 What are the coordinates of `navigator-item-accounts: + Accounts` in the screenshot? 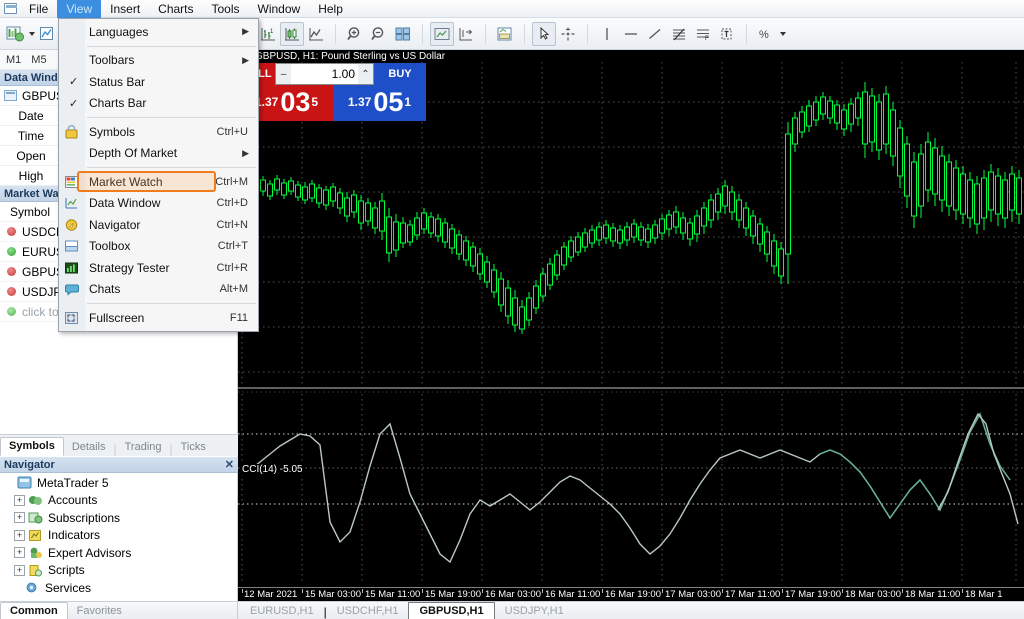 It's located at (119, 501).